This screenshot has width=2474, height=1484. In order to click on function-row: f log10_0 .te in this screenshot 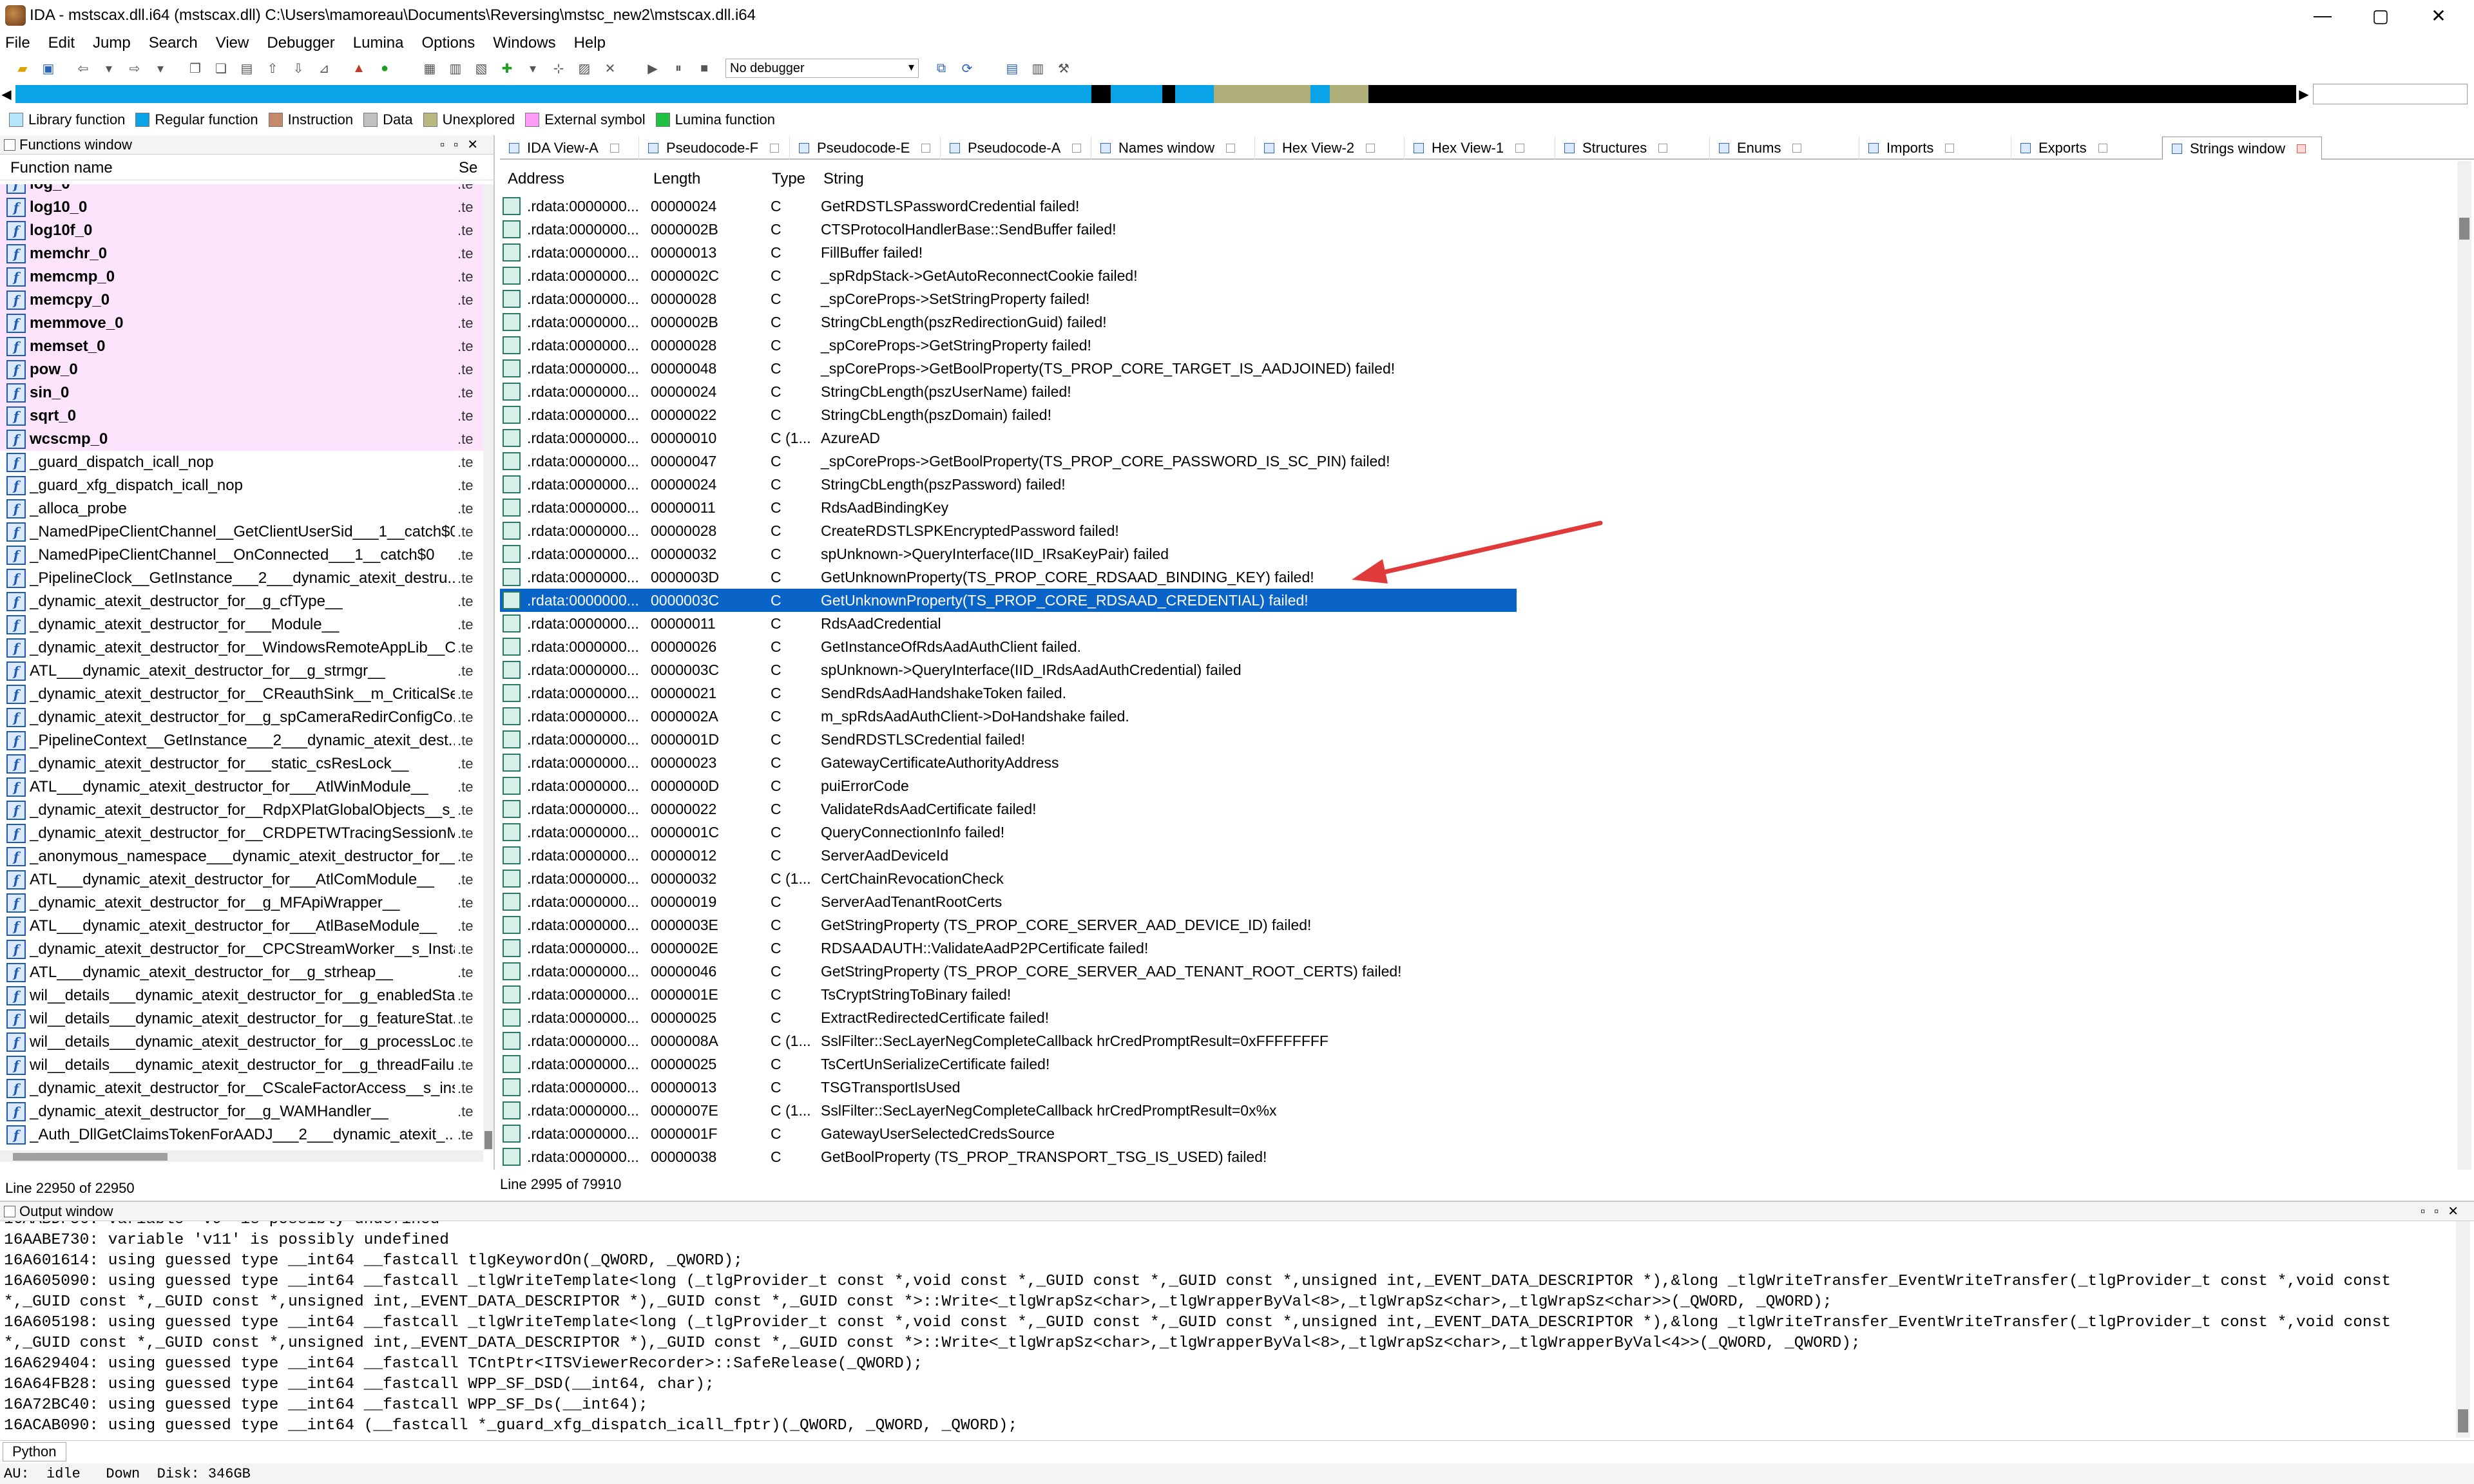, I will do `click(241, 207)`.